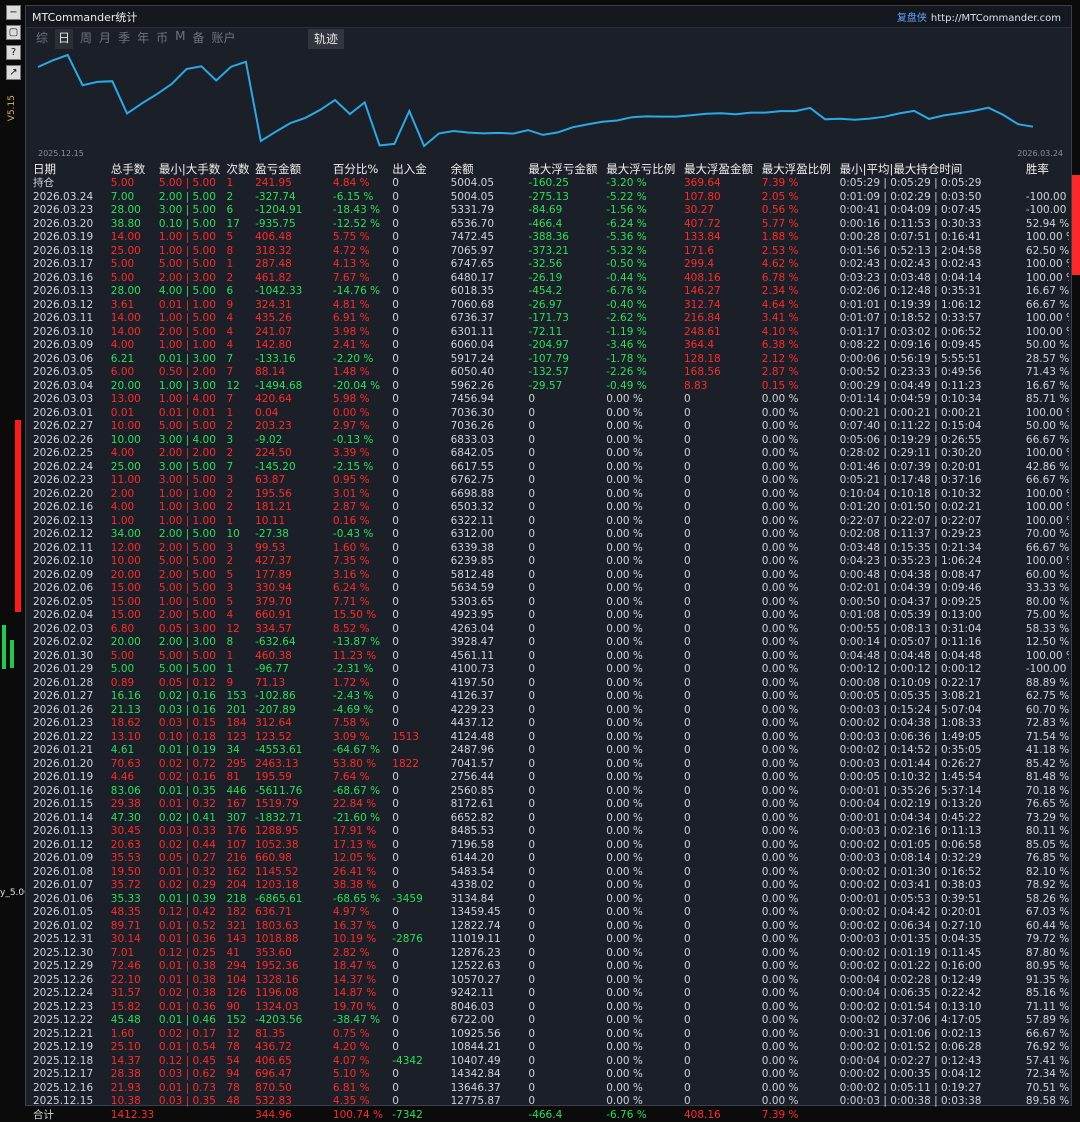 The width and height of the screenshot is (1080, 1122). I want to click on cell-12: 0:00:03 | 0:06:36 | 1:49:05, so click(931, 738).